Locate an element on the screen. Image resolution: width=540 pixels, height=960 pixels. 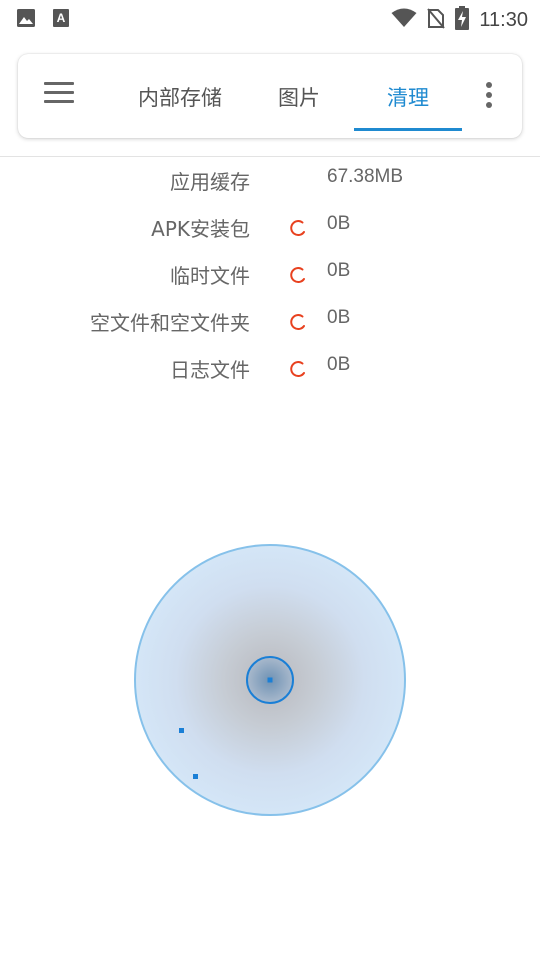
status-time: 11:30 is located at coordinates (503, 19).